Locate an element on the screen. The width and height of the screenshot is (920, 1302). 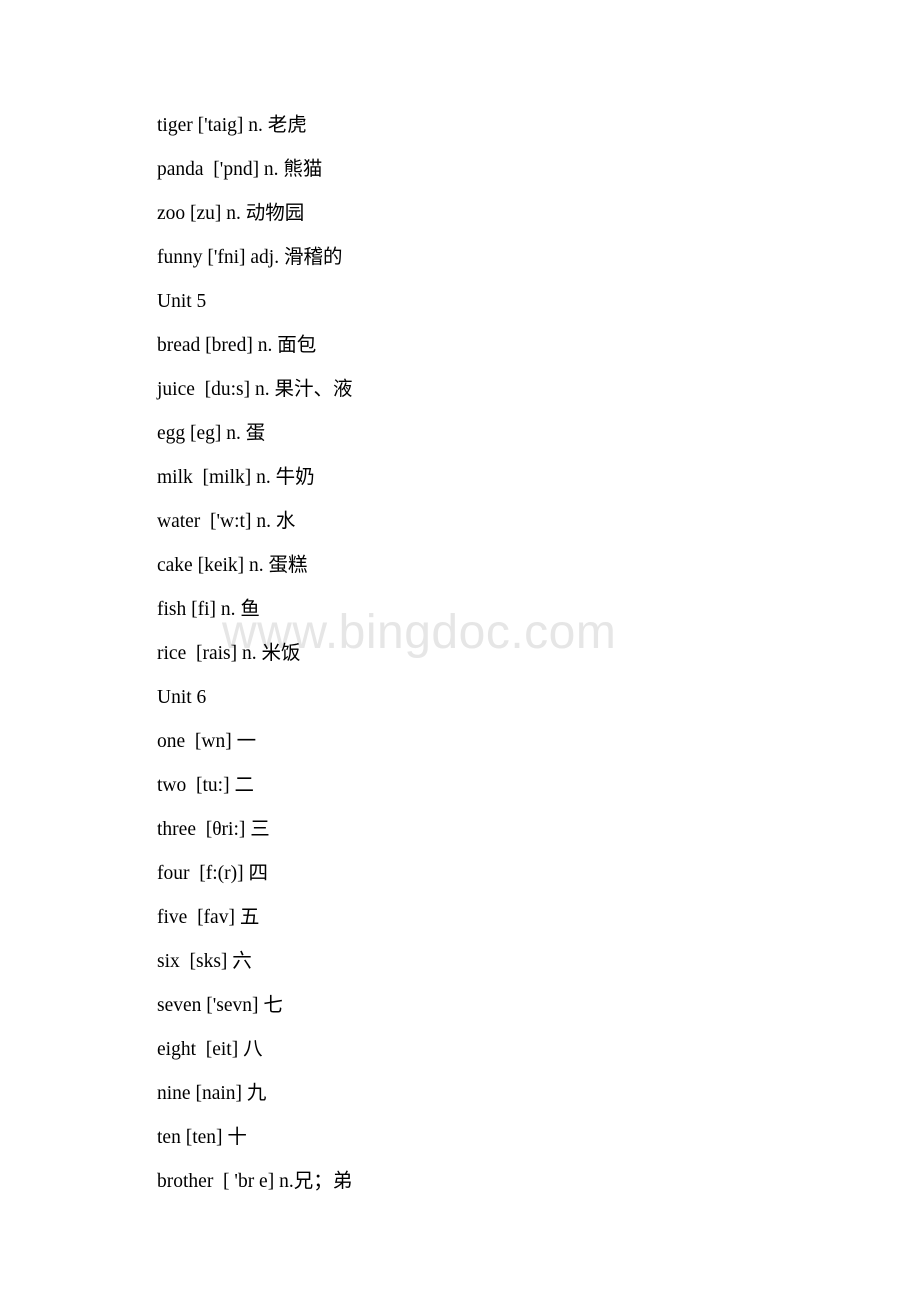
vocabulary-entry: bread [bred] n. 面包 is located at coordinates (237, 345).